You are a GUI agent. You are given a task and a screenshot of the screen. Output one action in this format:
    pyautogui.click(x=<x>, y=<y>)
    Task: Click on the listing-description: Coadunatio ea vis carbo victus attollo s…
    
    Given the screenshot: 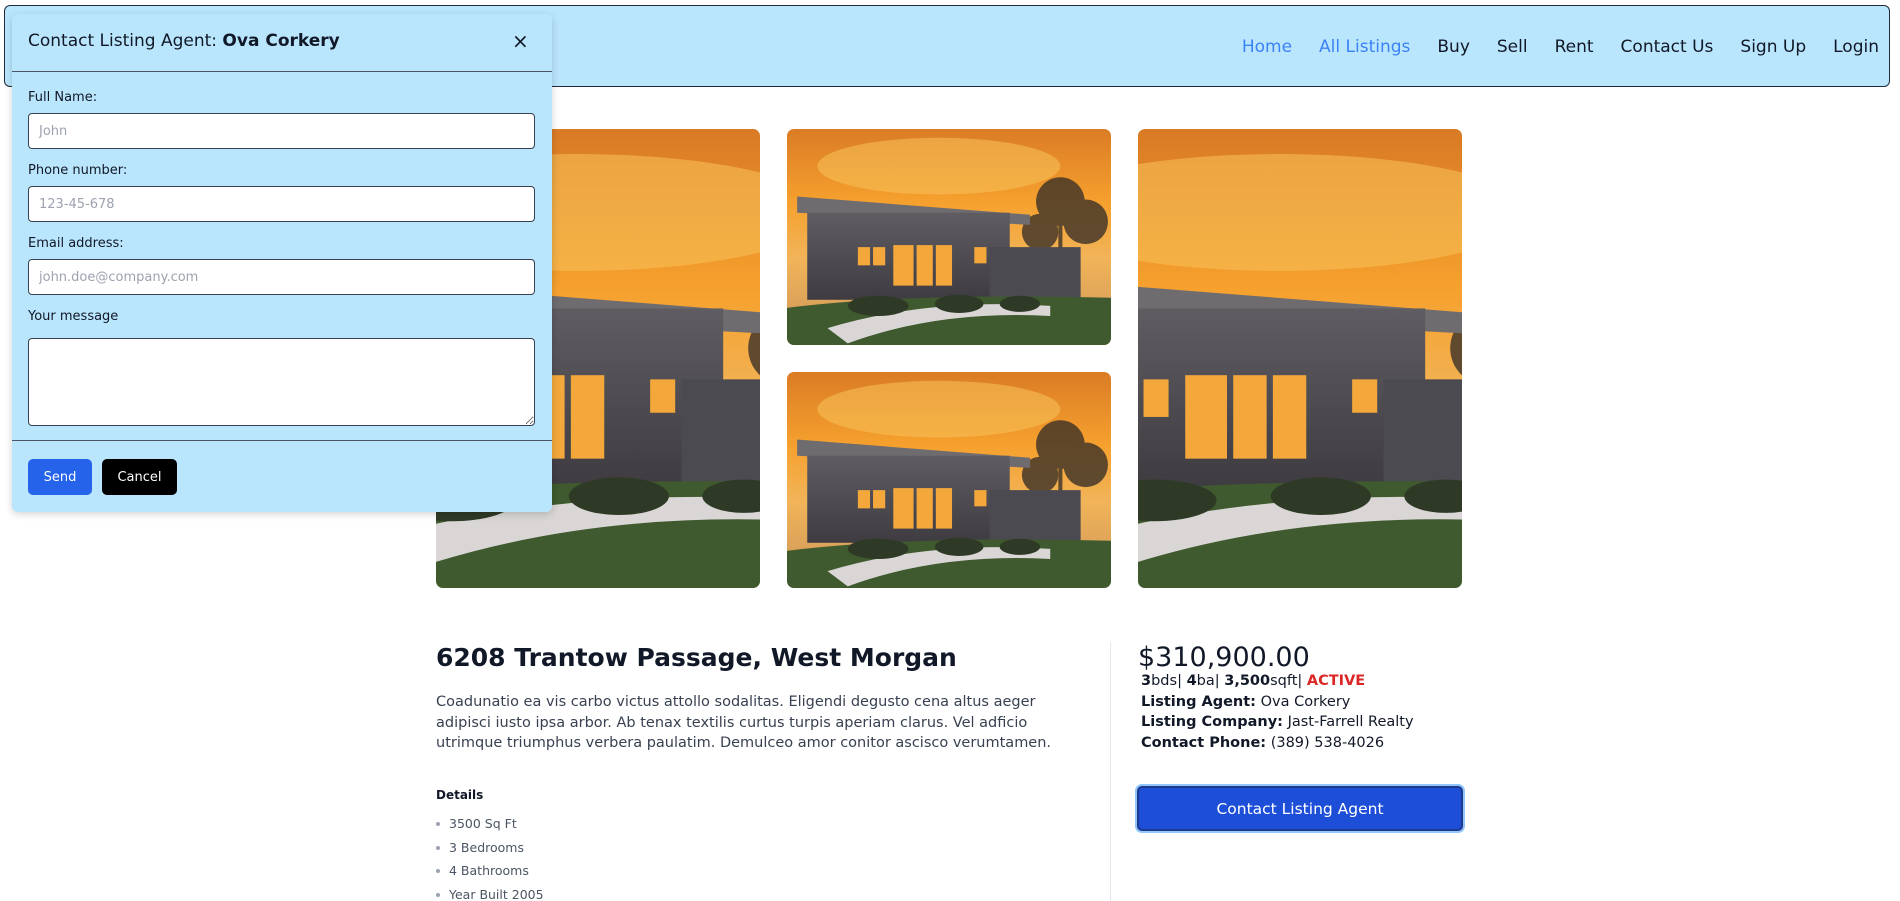 What is the action you would take?
    pyautogui.click(x=744, y=722)
    